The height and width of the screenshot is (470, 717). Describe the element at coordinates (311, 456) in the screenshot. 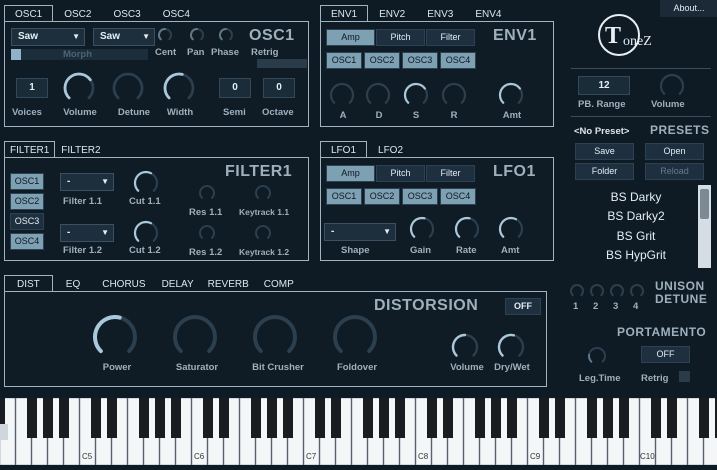

I see `key-label-c7: C7` at that location.